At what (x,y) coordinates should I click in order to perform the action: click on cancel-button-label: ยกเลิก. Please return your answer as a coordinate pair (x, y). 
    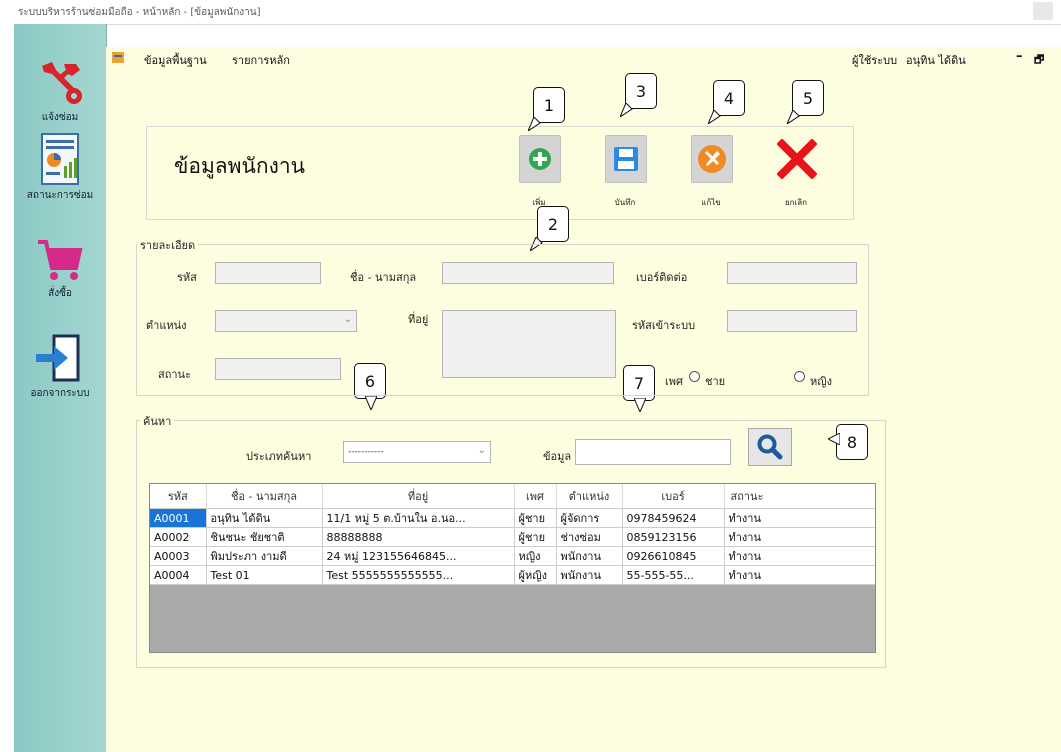
    Looking at the image, I should click on (795, 202).